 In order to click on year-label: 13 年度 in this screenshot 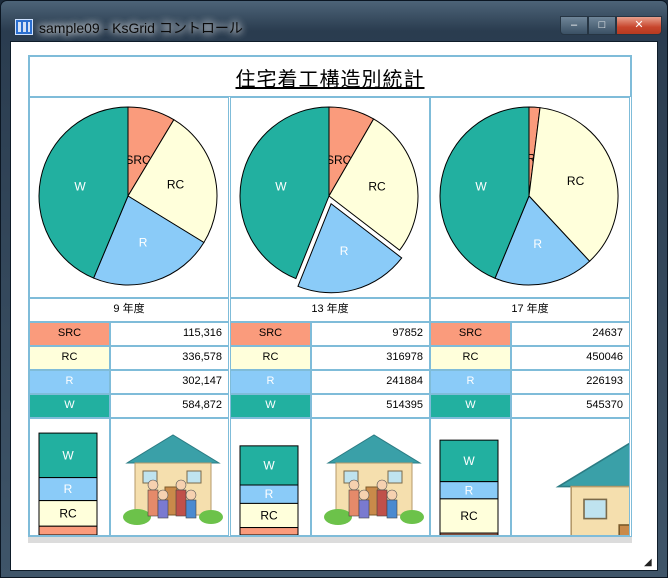, I will do `click(330, 309)`.